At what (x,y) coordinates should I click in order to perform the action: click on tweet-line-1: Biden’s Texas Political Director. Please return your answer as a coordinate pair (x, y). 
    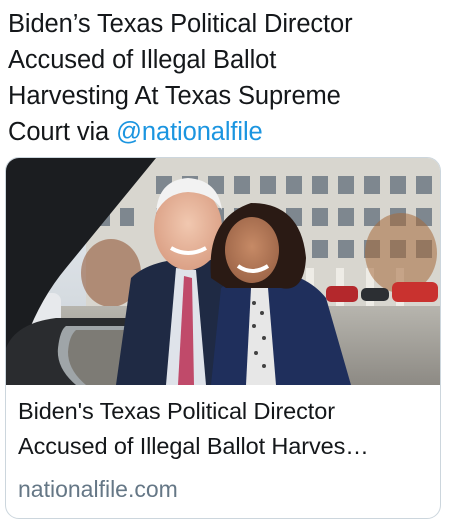
    Looking at the image, I should click on (180, 24).